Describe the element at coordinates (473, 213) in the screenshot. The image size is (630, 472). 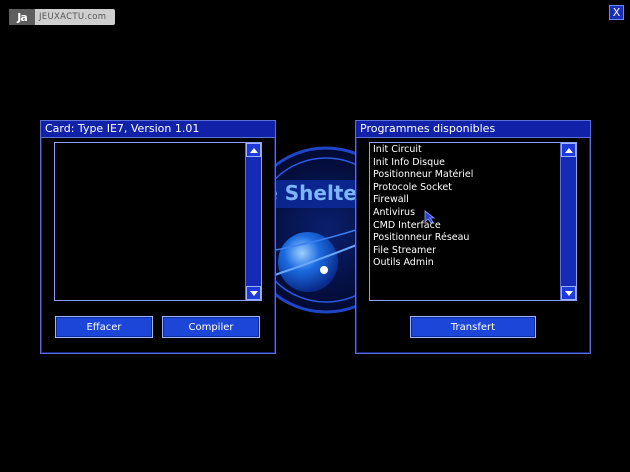
I see `list-item: Antivirus` at that location.